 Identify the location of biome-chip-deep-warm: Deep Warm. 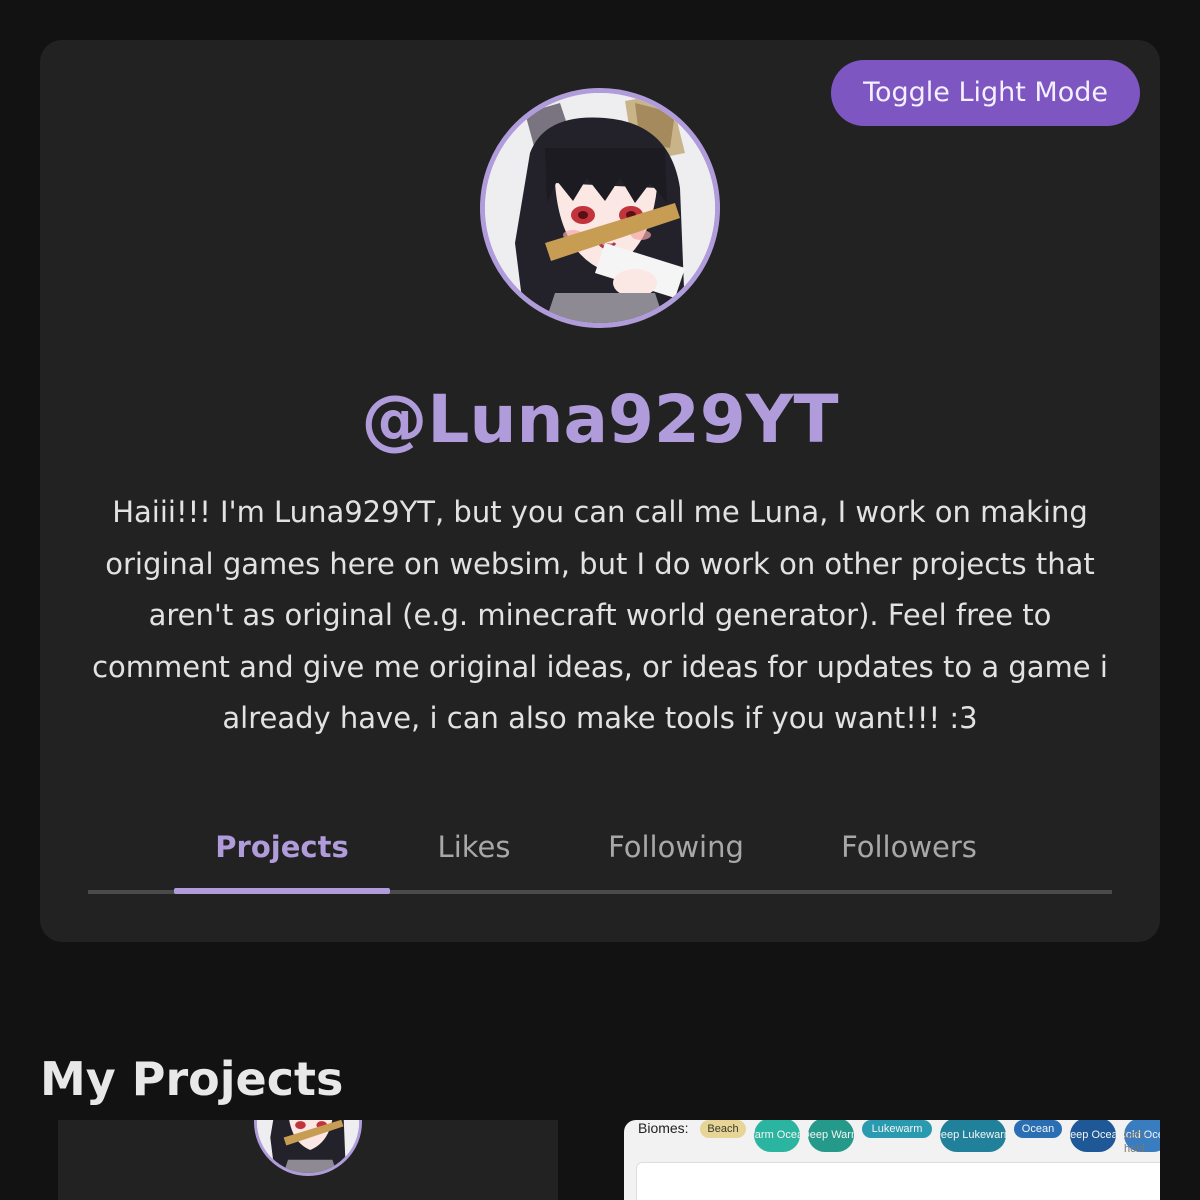
(831, 1136).